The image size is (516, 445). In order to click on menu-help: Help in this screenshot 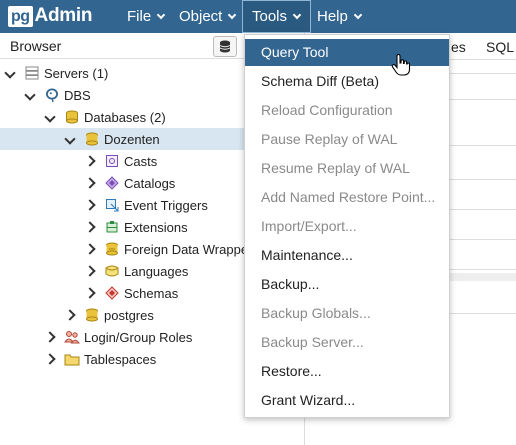, I will do `click(339, 16)`.